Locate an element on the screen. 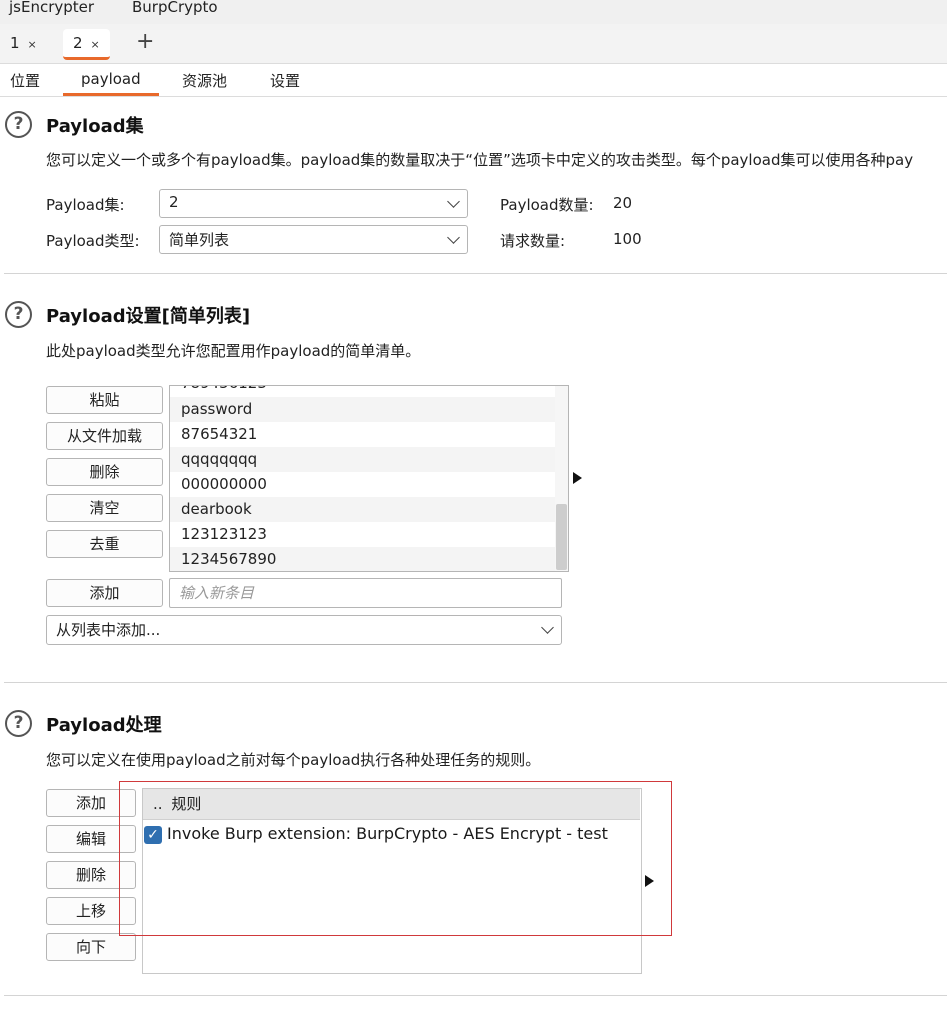 This screenshot has width=947, height=1014. payload-set-value: 2 is located at coordinates (174, 202).